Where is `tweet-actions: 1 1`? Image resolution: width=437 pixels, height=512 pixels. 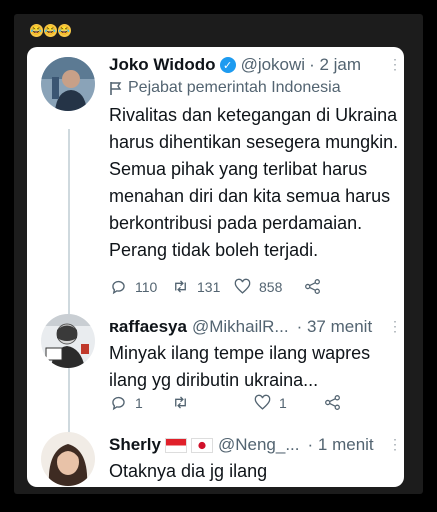
tweet-actions: 1 1 is located at coordinates (225, 402).